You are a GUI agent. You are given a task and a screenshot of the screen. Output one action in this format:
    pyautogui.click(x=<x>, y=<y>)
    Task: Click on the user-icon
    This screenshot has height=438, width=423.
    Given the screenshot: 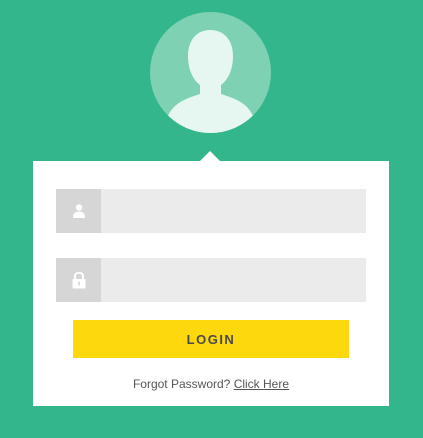 What is the action you would take?
    pyautogui.click(x=78, y=211)
    